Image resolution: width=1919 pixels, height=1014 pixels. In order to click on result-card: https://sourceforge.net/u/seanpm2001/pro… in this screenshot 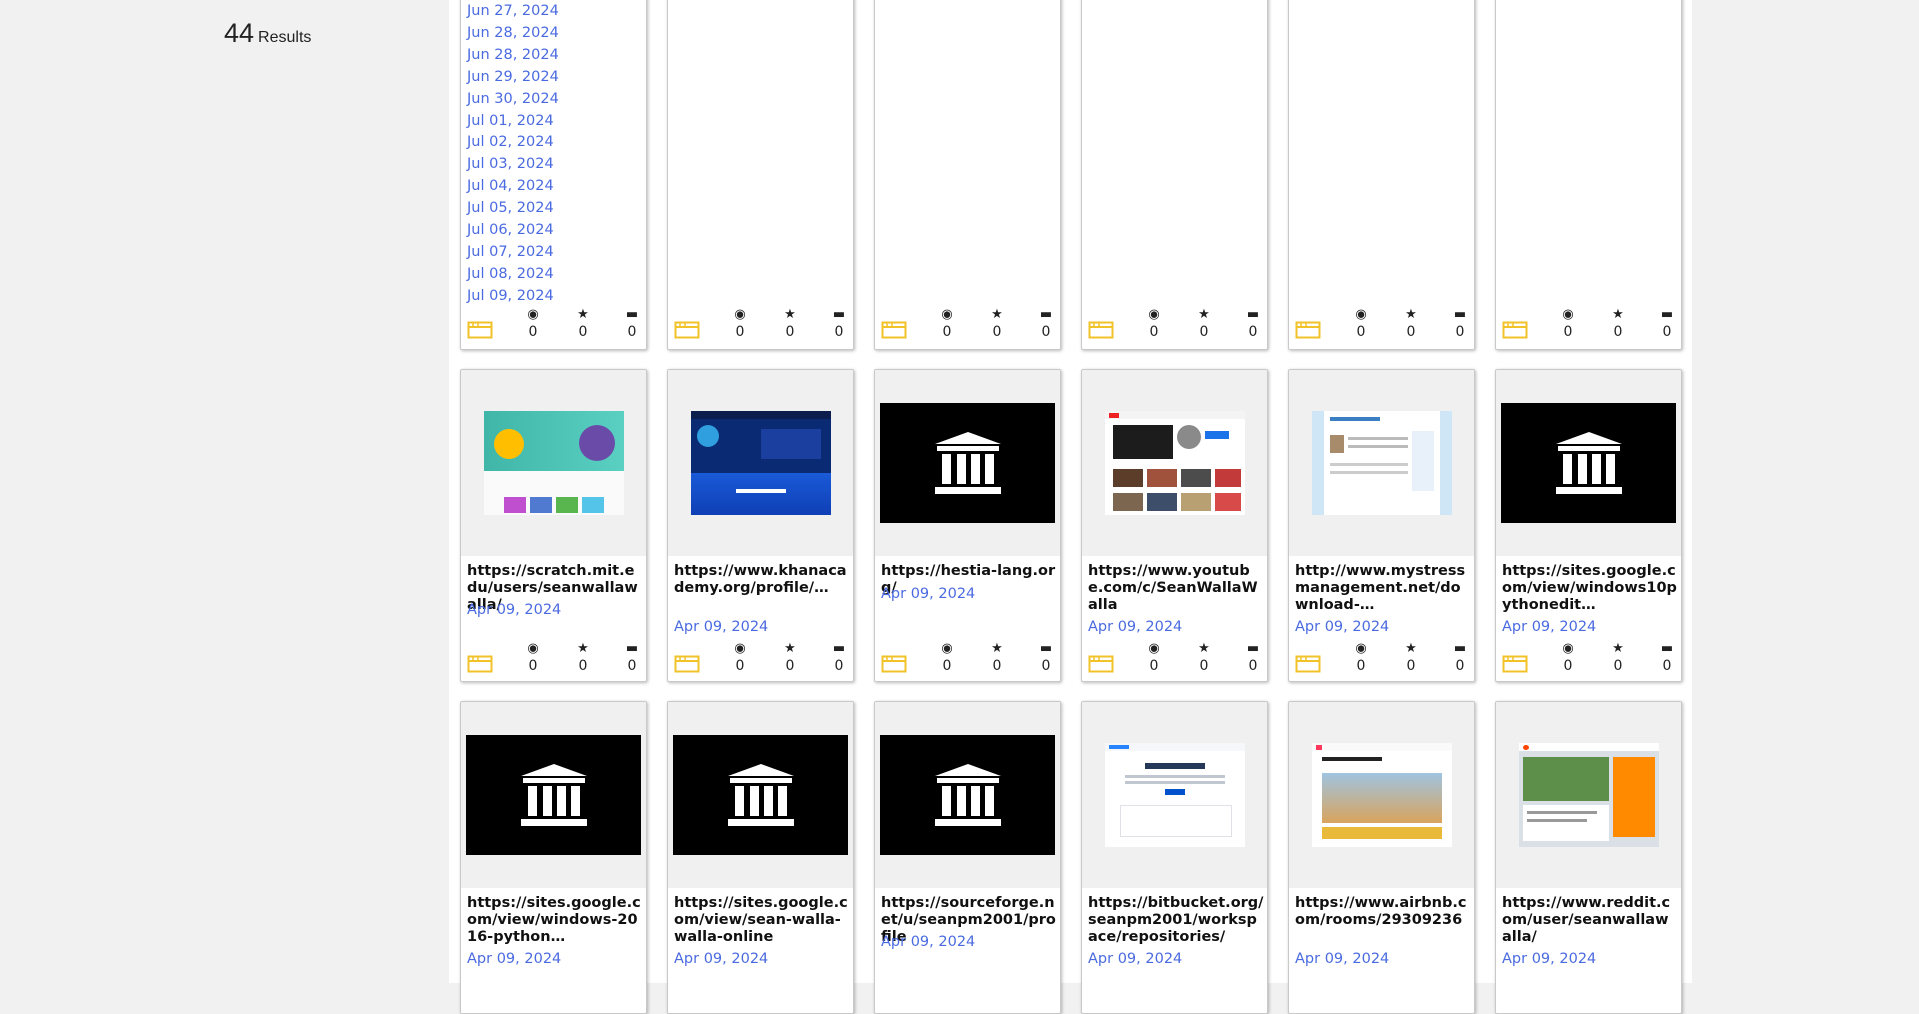, I will do `click(967, 857)`.